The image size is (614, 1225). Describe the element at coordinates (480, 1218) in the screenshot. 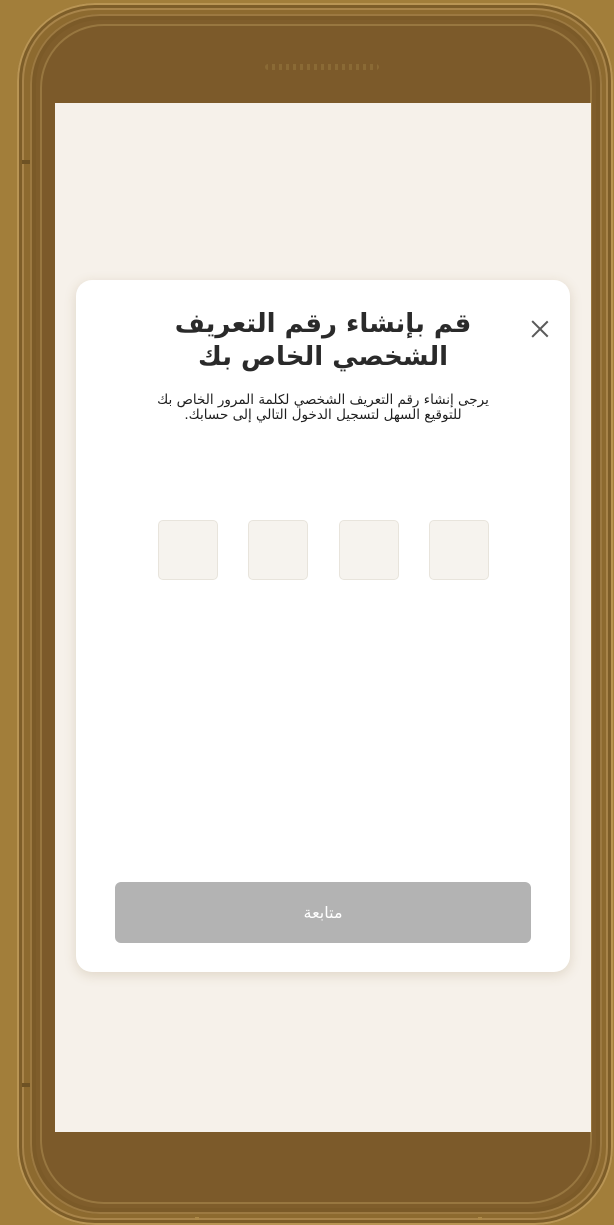

I see `phone-bottom-edge-right` at that location.